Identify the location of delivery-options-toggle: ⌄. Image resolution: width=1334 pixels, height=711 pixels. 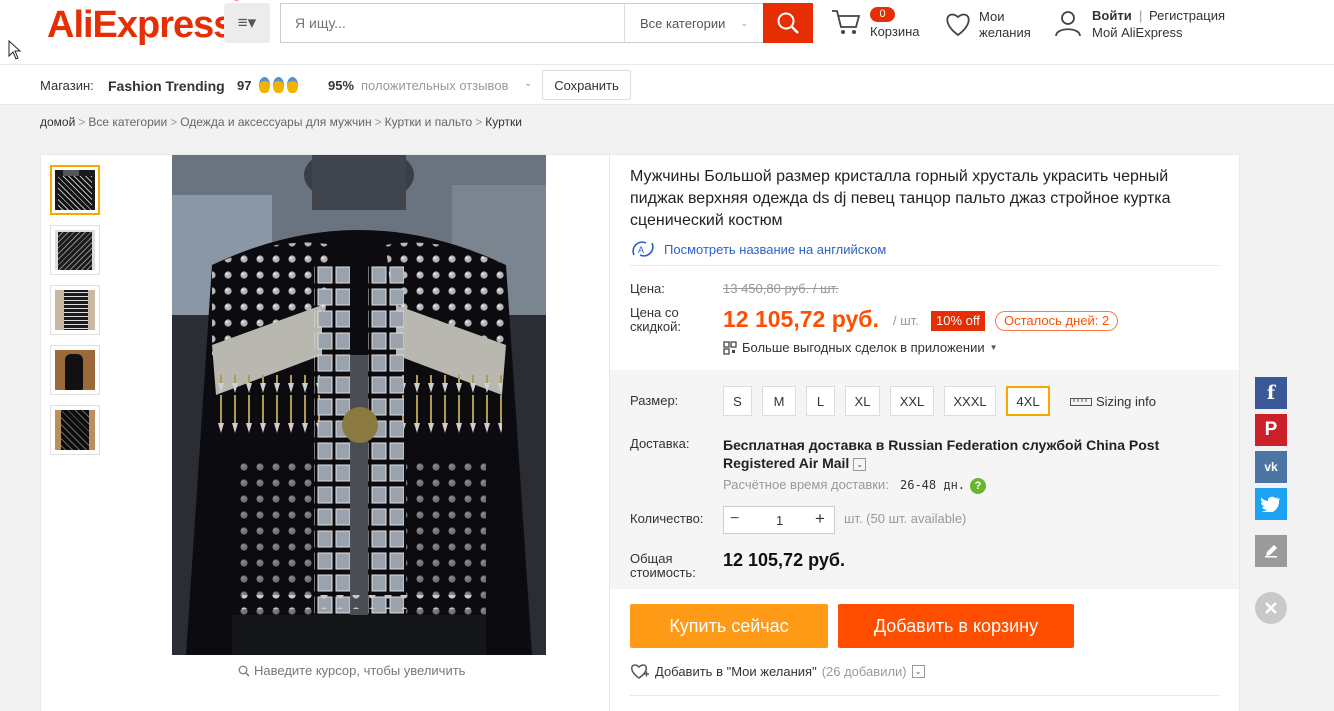
(860, 464).